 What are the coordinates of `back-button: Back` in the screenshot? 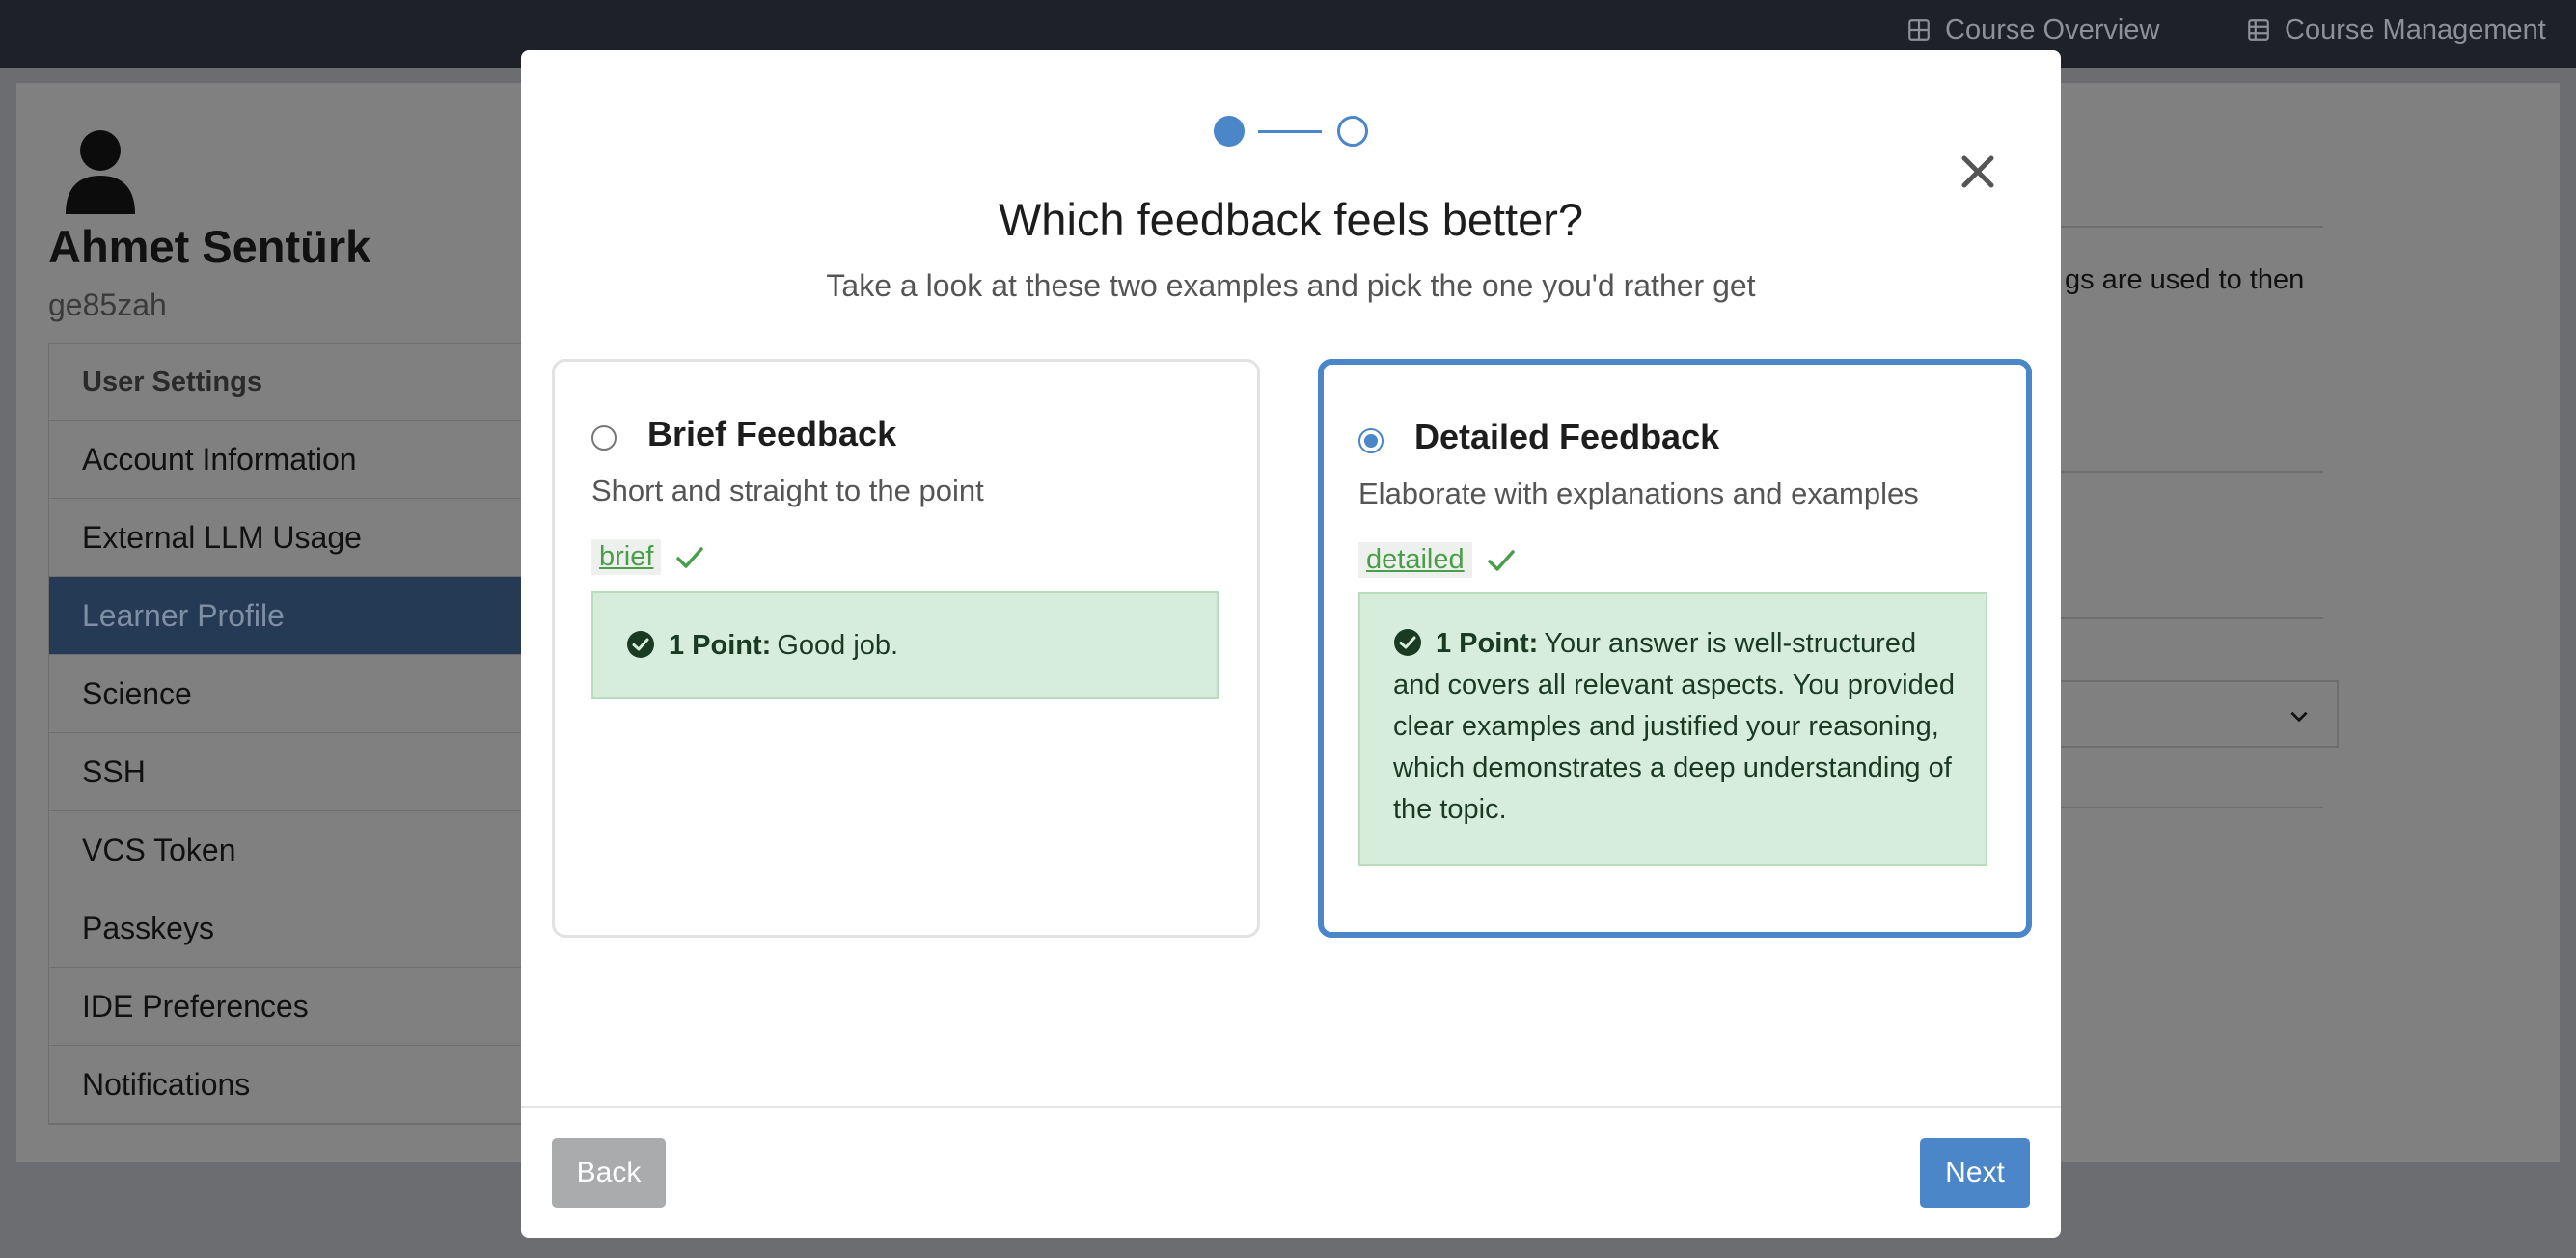 It's located at (609, 1173).